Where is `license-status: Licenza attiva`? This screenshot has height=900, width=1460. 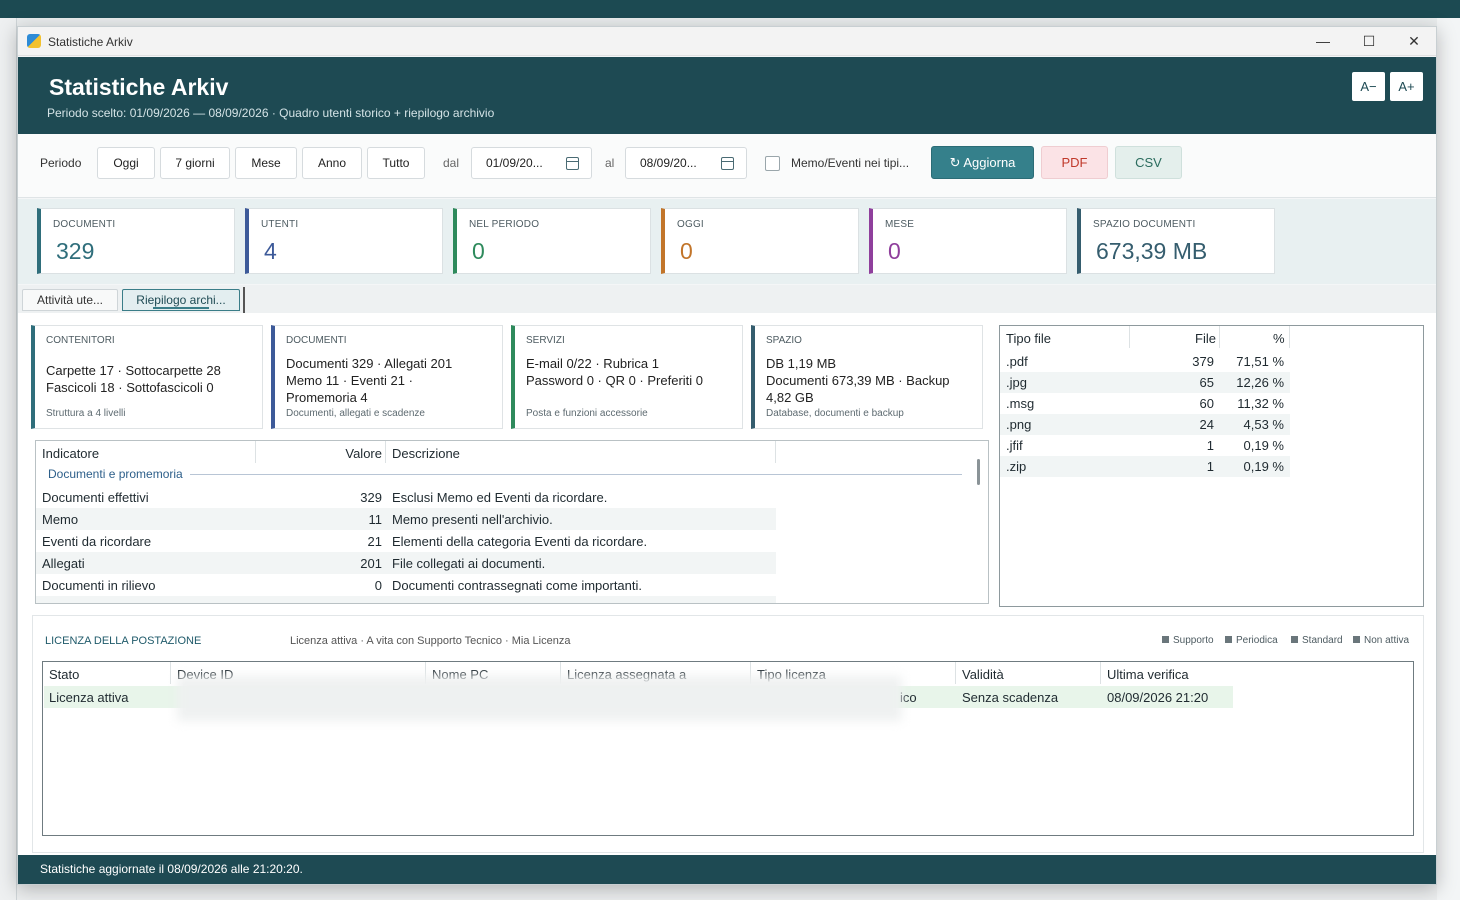 license-status: Licenza attiva is located at coordinates (89, 697).